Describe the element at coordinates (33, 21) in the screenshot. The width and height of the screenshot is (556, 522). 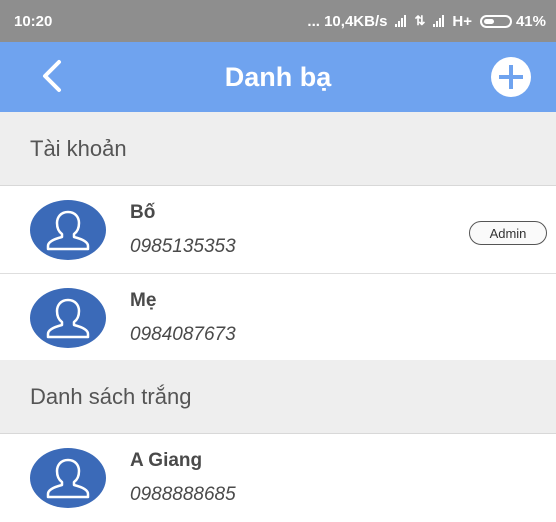
I see `status-time: 10:20` at that location.